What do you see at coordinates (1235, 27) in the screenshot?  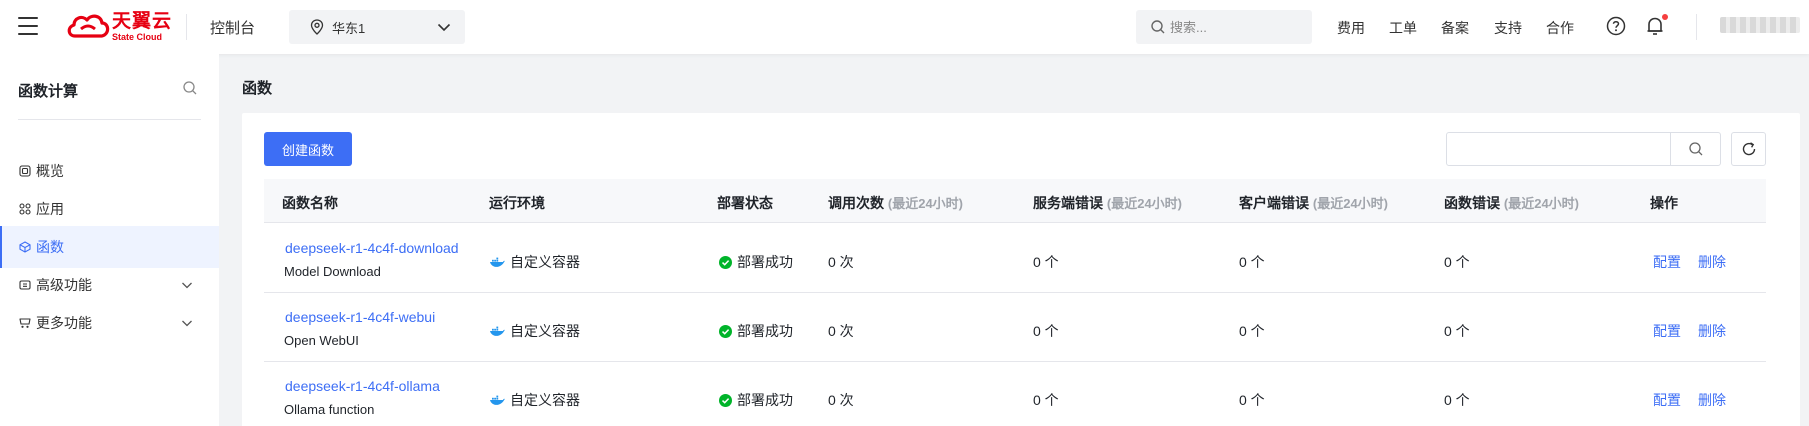 I see `global-search-input` at bounding box center [1235, 27].